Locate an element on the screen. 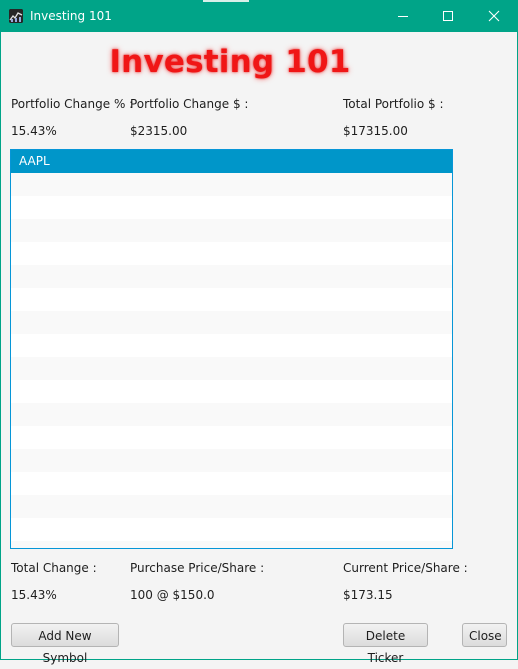  current-price-value: $173.15 is located at coordinates (368, 595).